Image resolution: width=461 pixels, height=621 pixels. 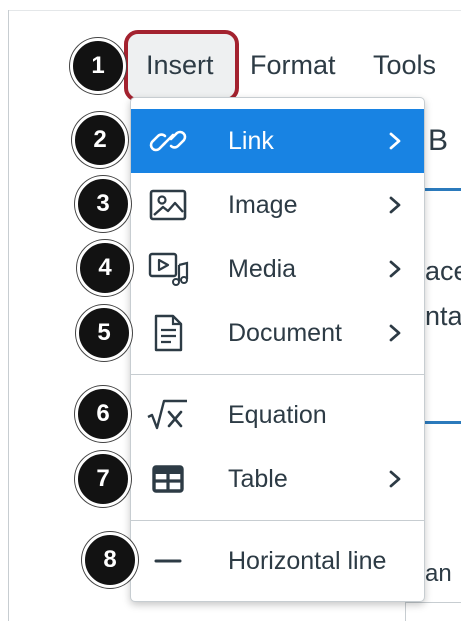 What do you see at coordinates (293, 65) in the screenshot?
I see `menu-format: Format` at bounding box center [293, 65].